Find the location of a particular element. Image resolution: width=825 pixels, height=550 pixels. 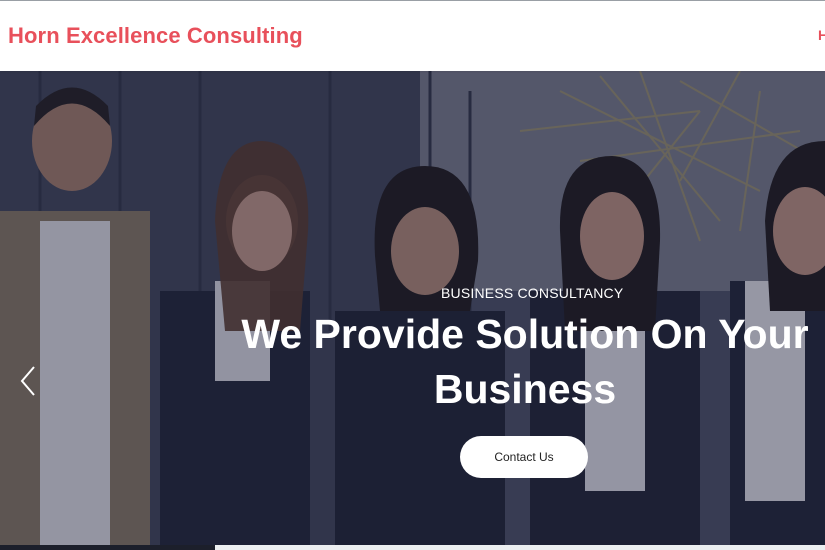

contact-us-button: Contact Us is located at coordinates (524, 457).